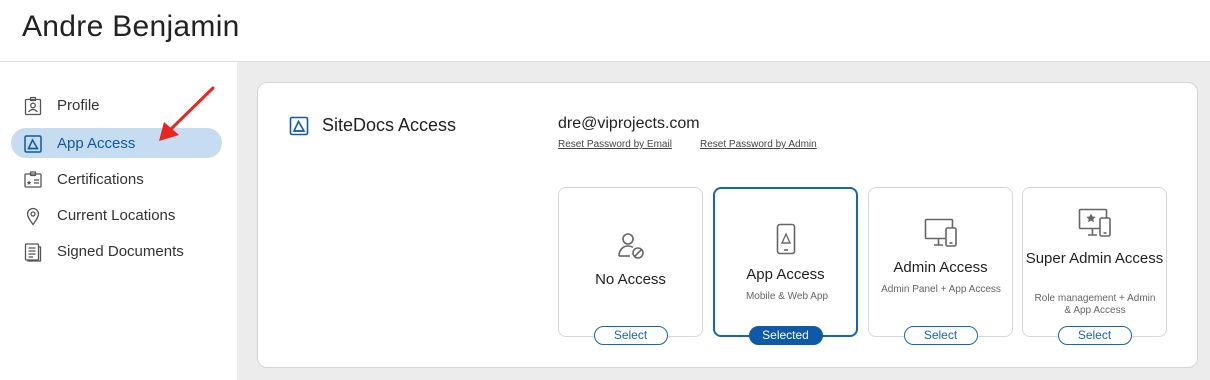 Image resolution: width=1210 pixels, height=380 pixels. What do you see at coordinates (120, 251) in the screenshot?
I see `sidebar-item-label: Signed Documents` at bounding box center [120, 251].